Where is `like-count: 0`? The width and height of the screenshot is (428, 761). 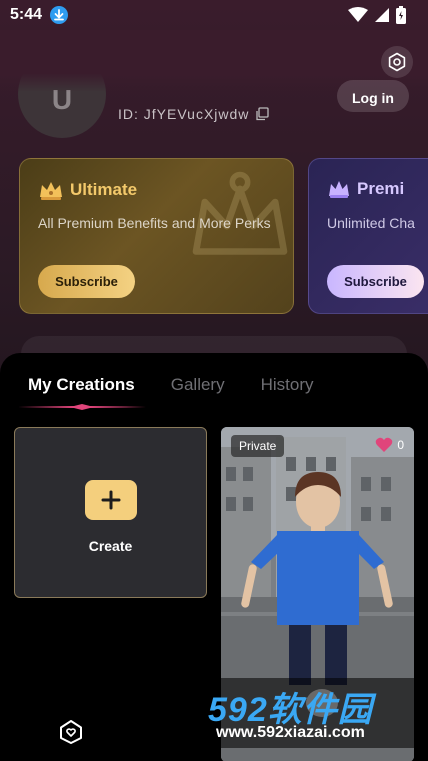 like-count: 0 is located at coordinates (400, 445).